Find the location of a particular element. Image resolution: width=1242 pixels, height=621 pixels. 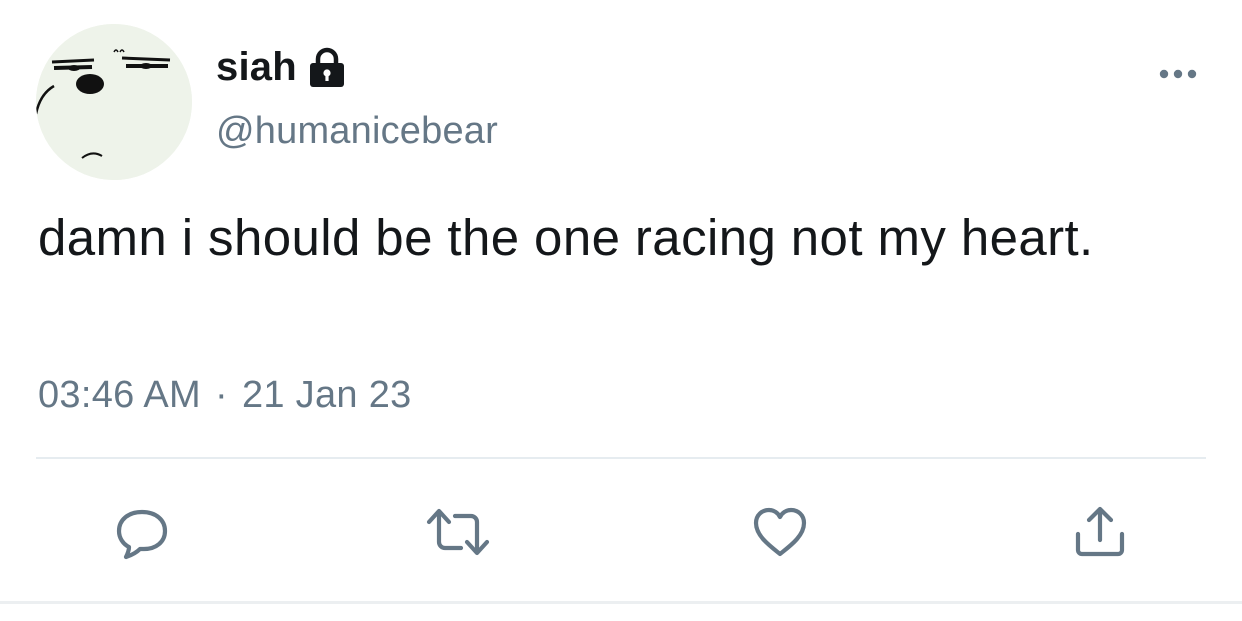

retweet-icon is located at coordinates (458, 532).